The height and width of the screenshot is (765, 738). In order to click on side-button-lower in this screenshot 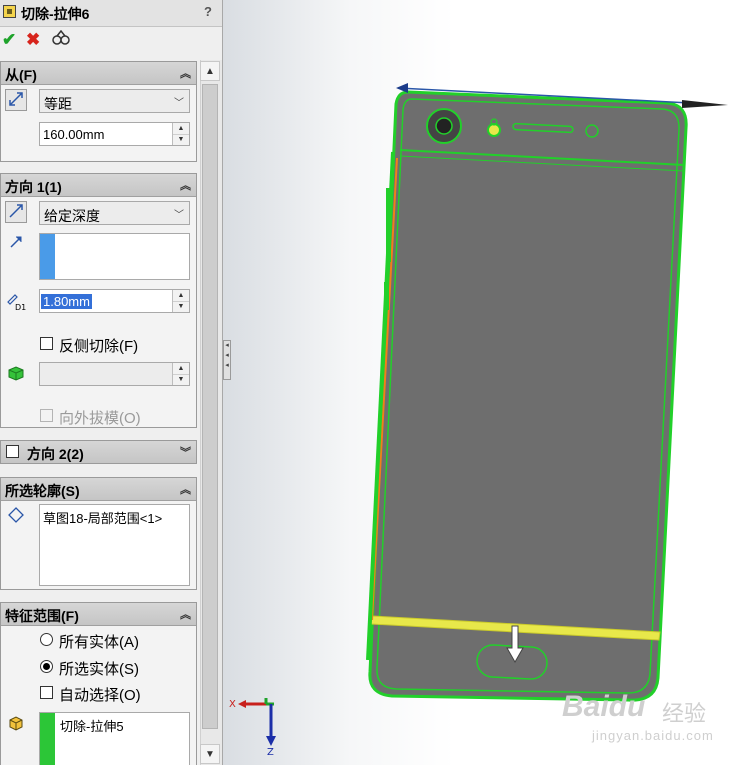, I will do `click(386, 296)`.